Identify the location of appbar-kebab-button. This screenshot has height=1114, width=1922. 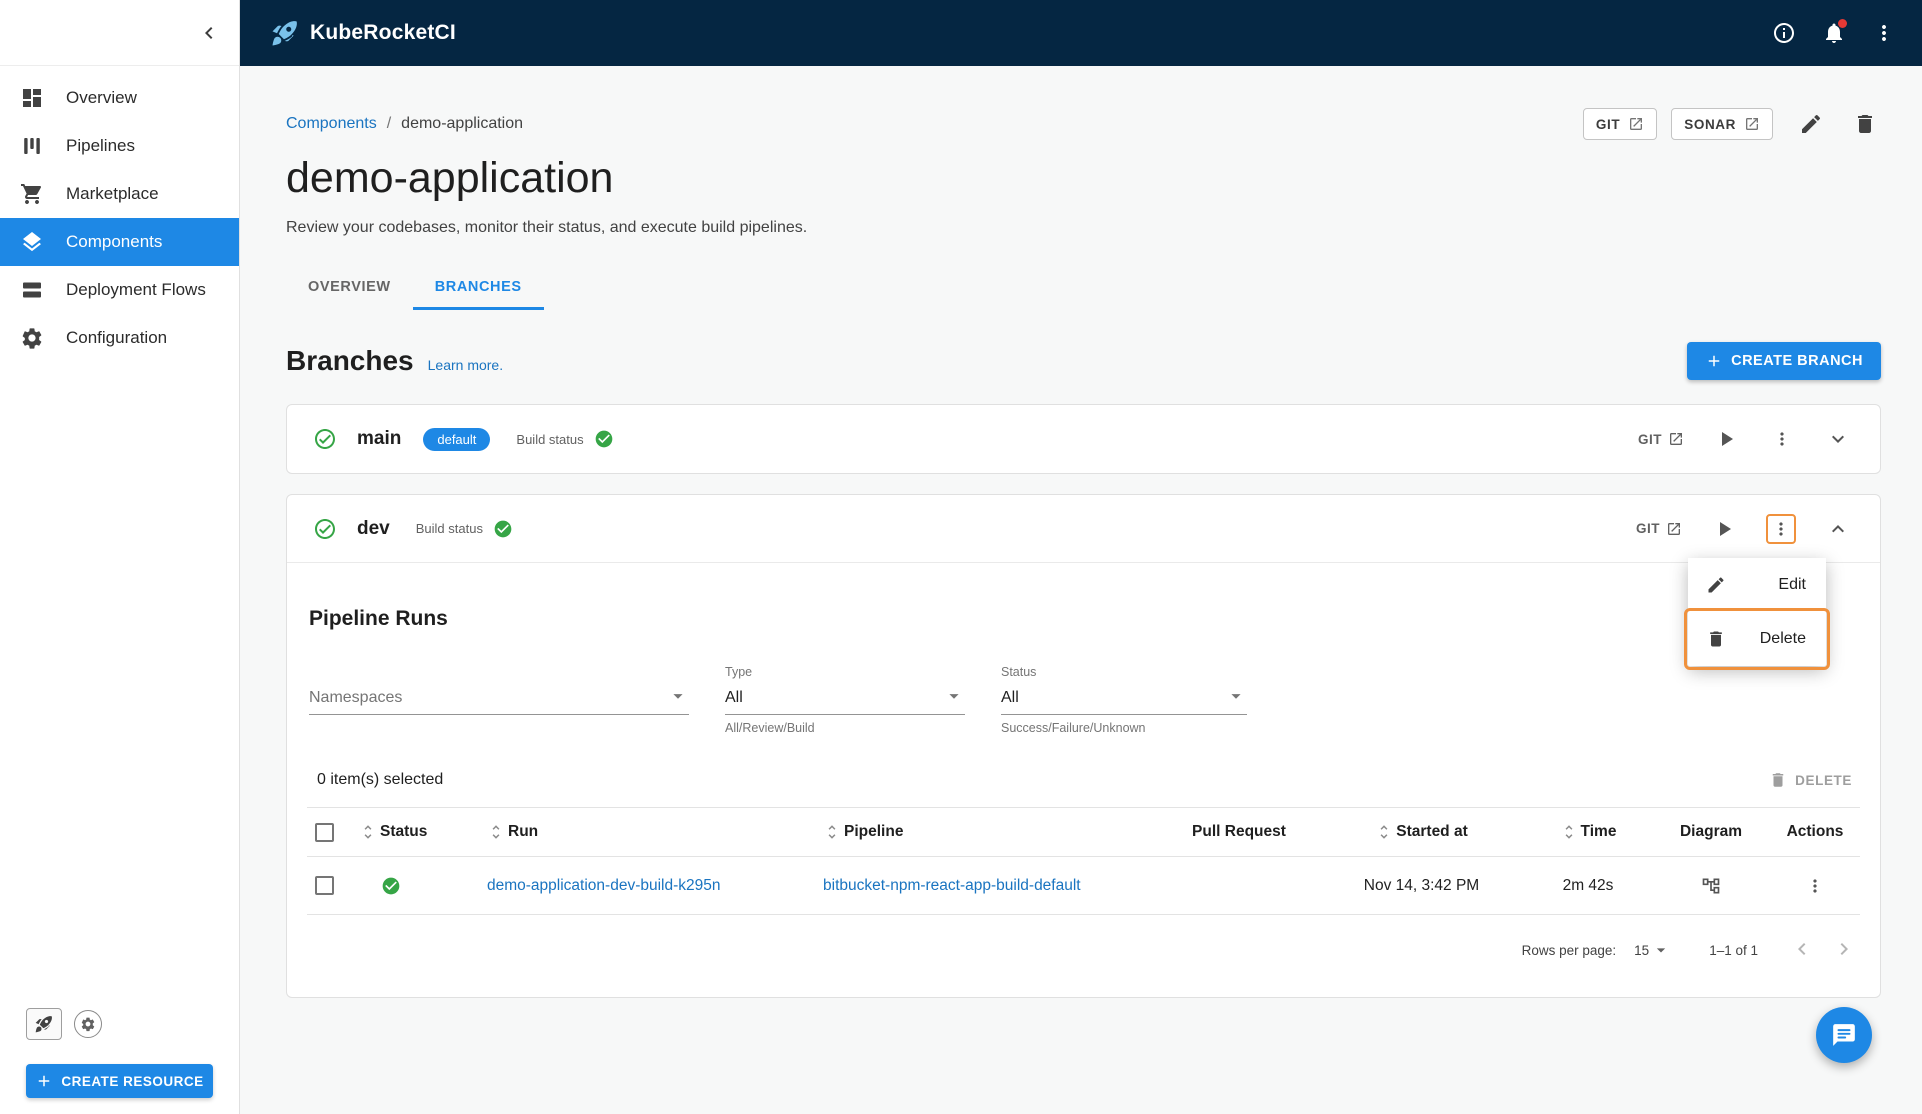
(1884, 33).